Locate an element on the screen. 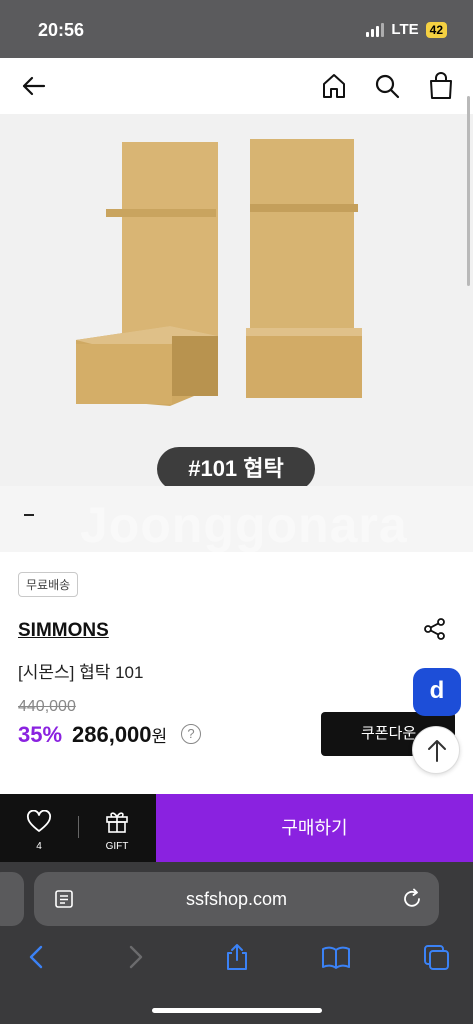  share-icon is located at coordinates (435, 629).